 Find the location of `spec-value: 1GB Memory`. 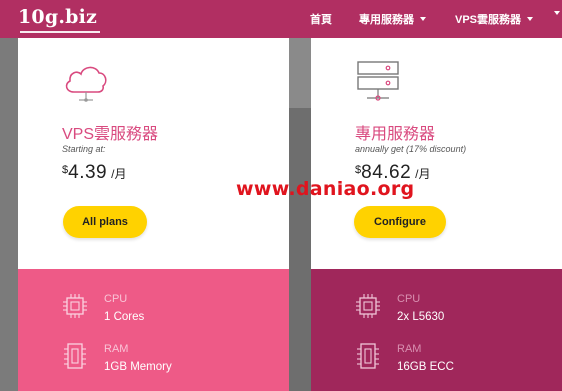

spec-value: 1GB Memory is located at coordinates (138, 367).